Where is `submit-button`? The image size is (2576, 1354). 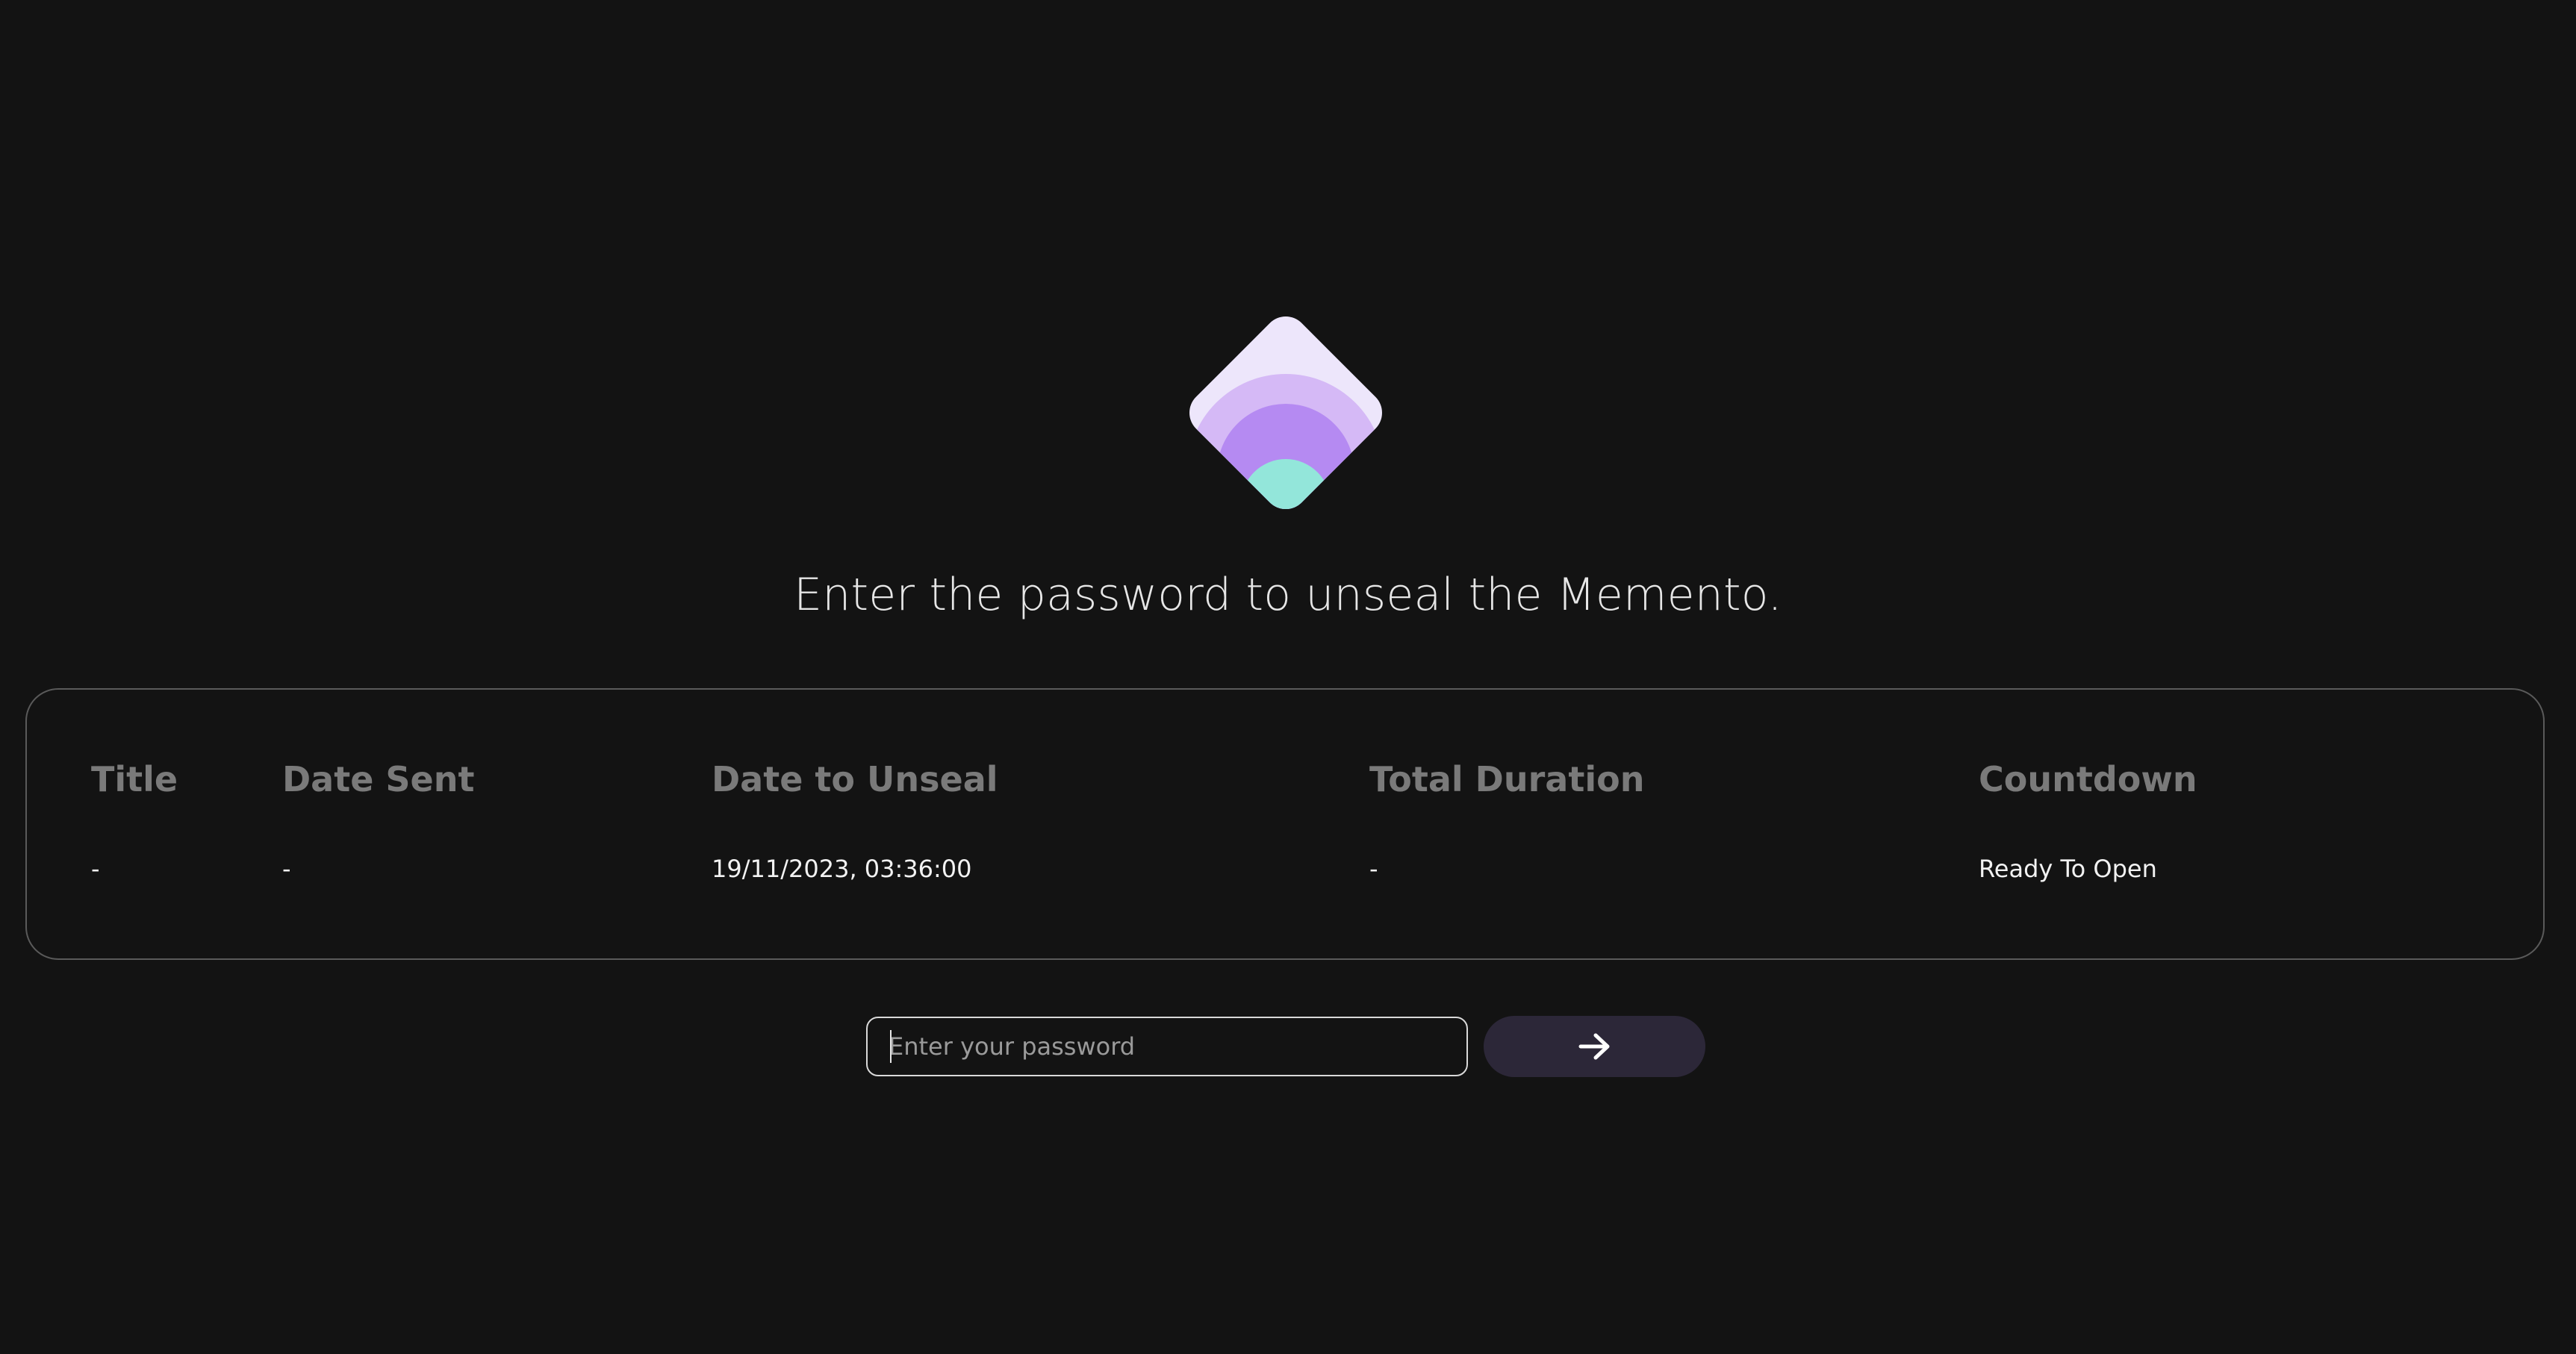 submit-button is located at coordinates (1594, 1046).